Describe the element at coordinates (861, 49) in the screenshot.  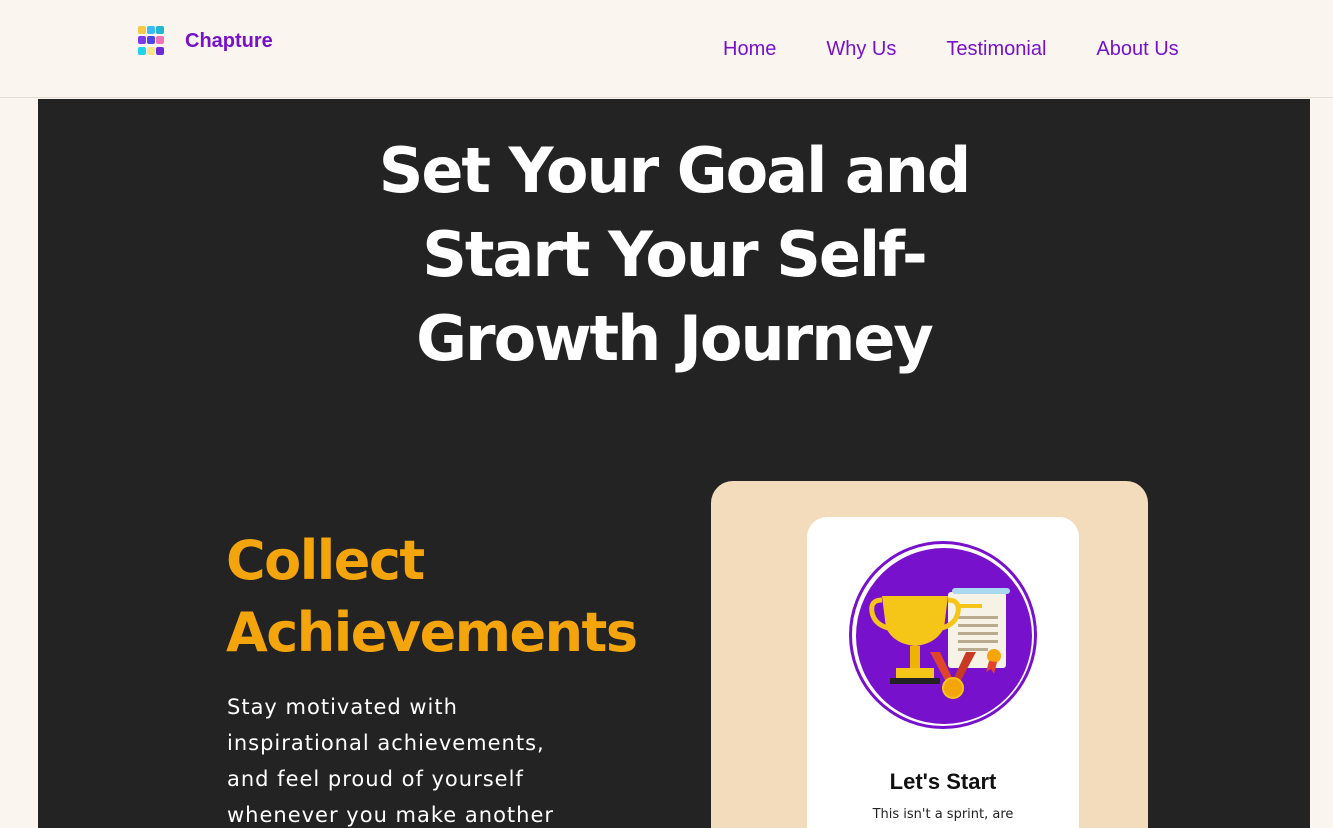
I see `nav-link-why-us: Why Us` at that location.